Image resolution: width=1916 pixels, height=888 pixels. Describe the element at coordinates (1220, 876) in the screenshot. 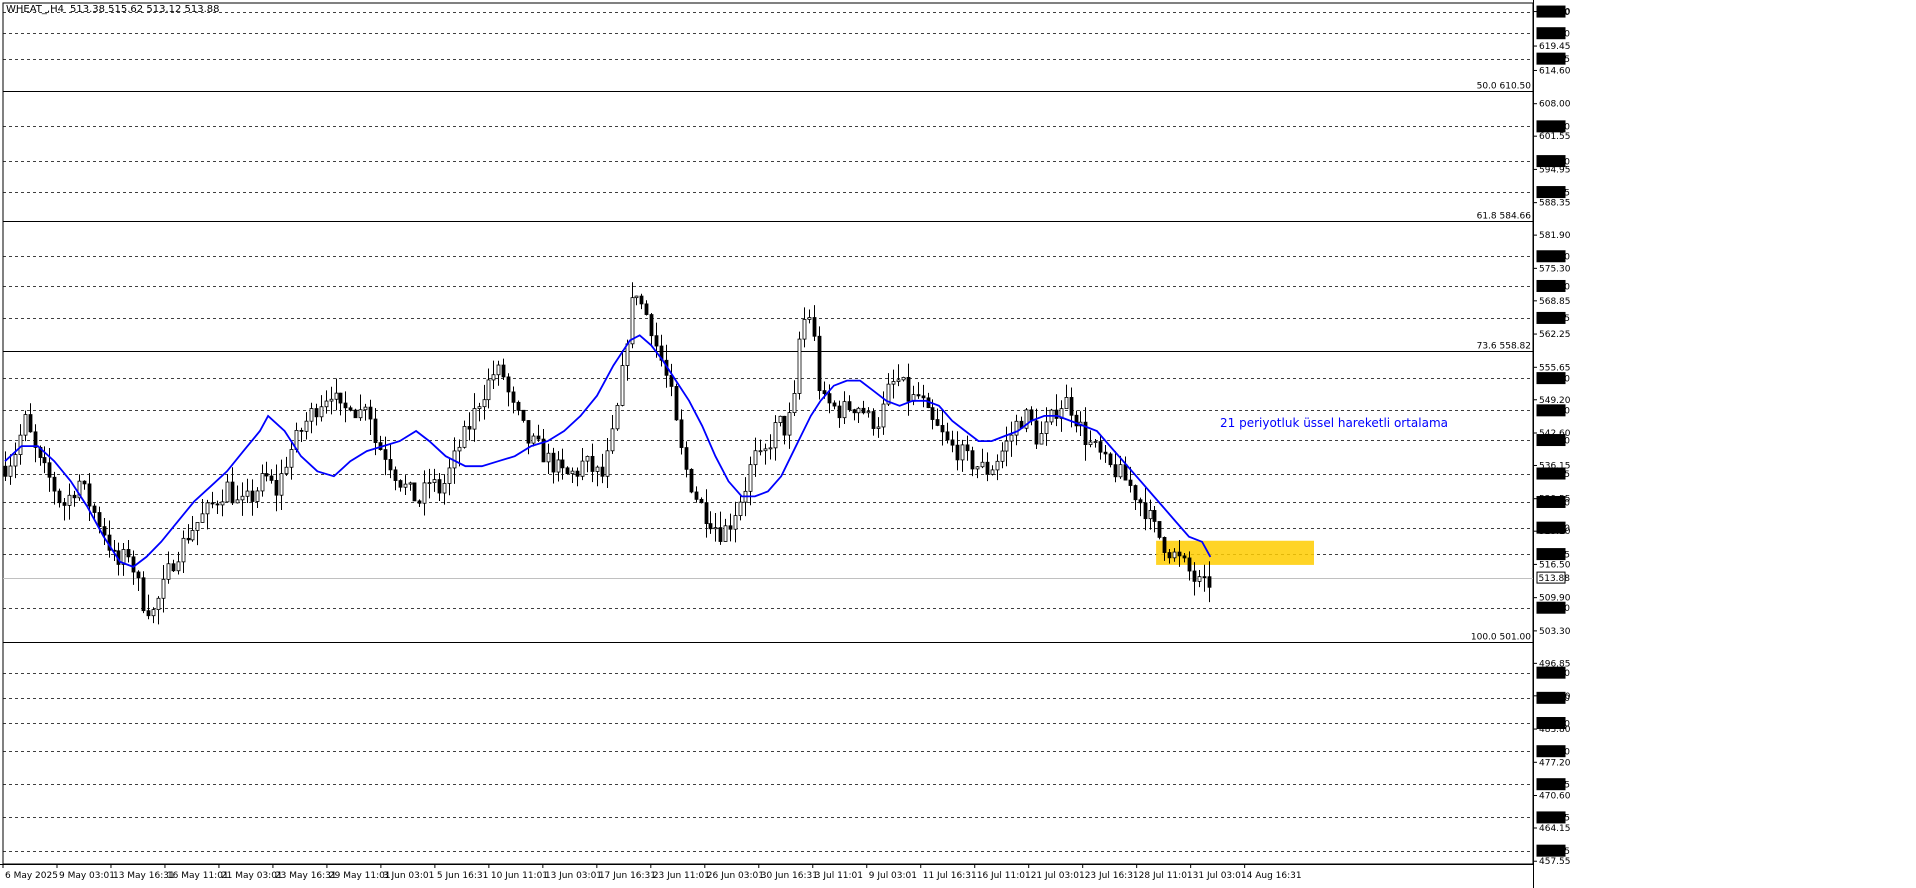

I see `time-tick-label-22: 31 Jul 03:01` at that location.